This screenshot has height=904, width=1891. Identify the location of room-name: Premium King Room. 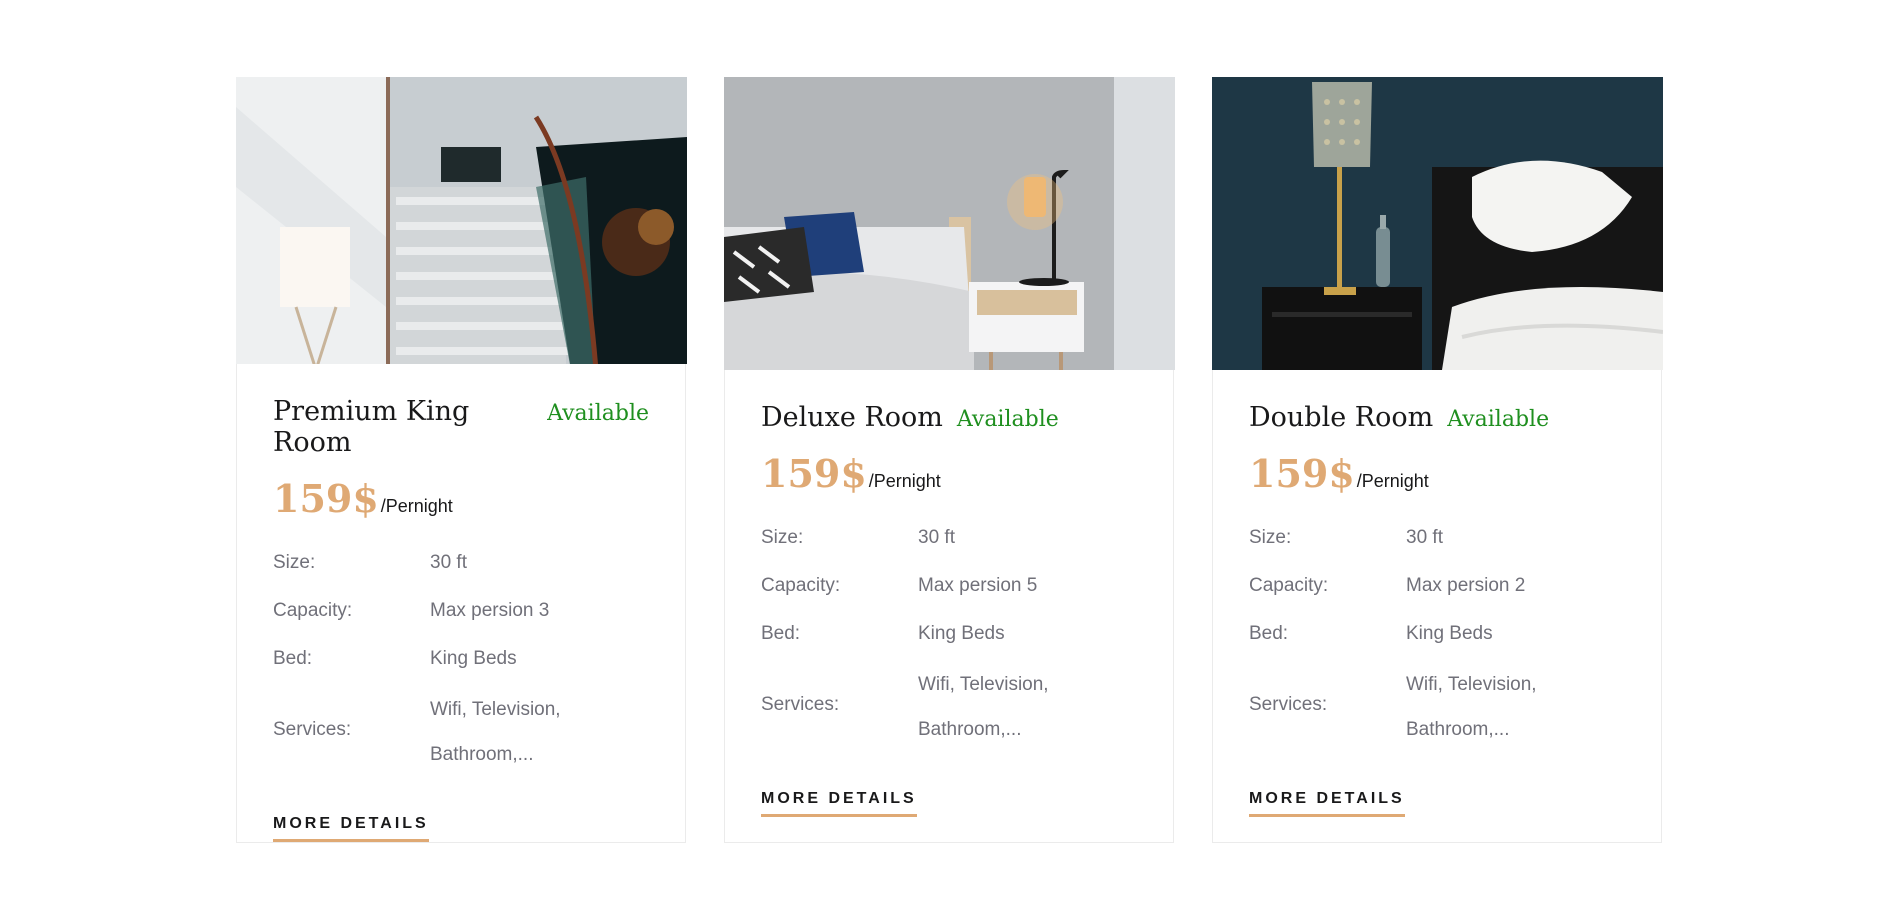
(371, 427).